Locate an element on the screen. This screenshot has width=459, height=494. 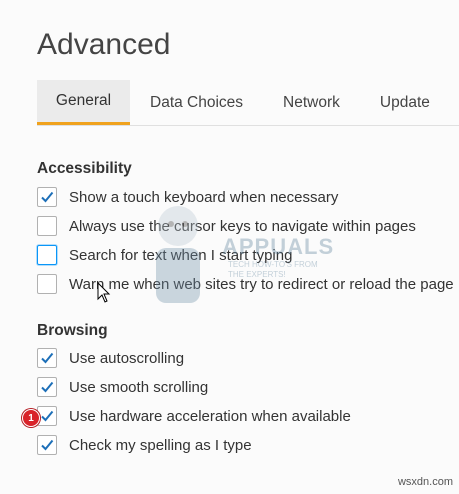
option-touch-keyboard: Show a touch keyboard when necessary is located at coordinates (187, 197).